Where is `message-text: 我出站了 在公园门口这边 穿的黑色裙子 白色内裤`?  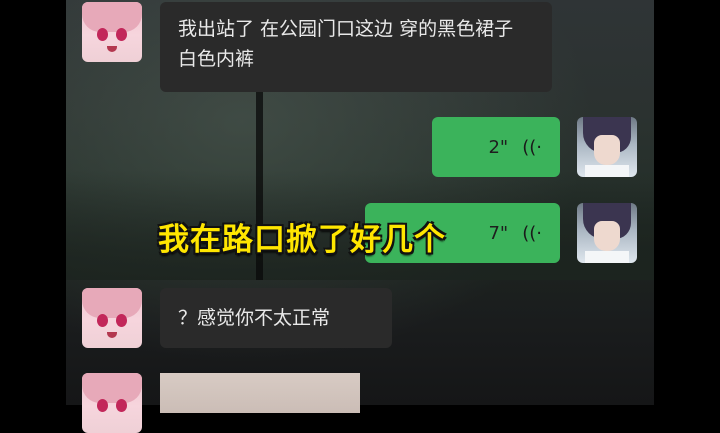 message-text: 我出站了 在公园门口这边 穿的黑色裙子 白色内裤 is located at coordinates (346, 44).